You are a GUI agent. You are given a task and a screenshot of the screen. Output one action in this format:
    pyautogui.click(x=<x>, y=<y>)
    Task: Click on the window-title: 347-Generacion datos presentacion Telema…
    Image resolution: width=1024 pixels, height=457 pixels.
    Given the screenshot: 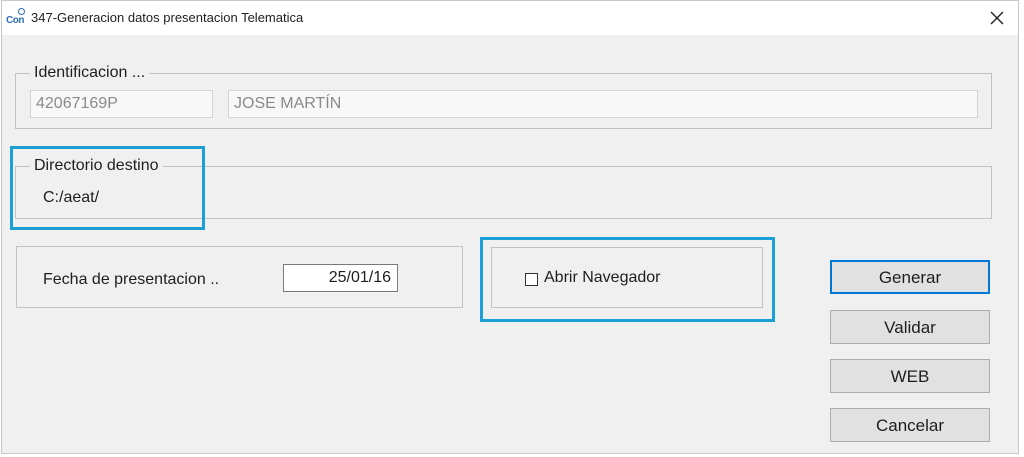 What is the action you would take?
    pyautogui.click(x=167, y=17)
    